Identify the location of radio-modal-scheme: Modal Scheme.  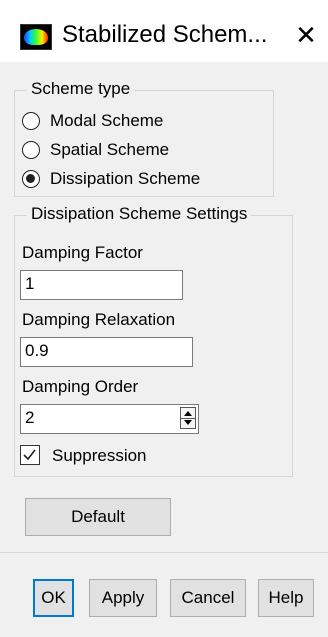
(92, 121).